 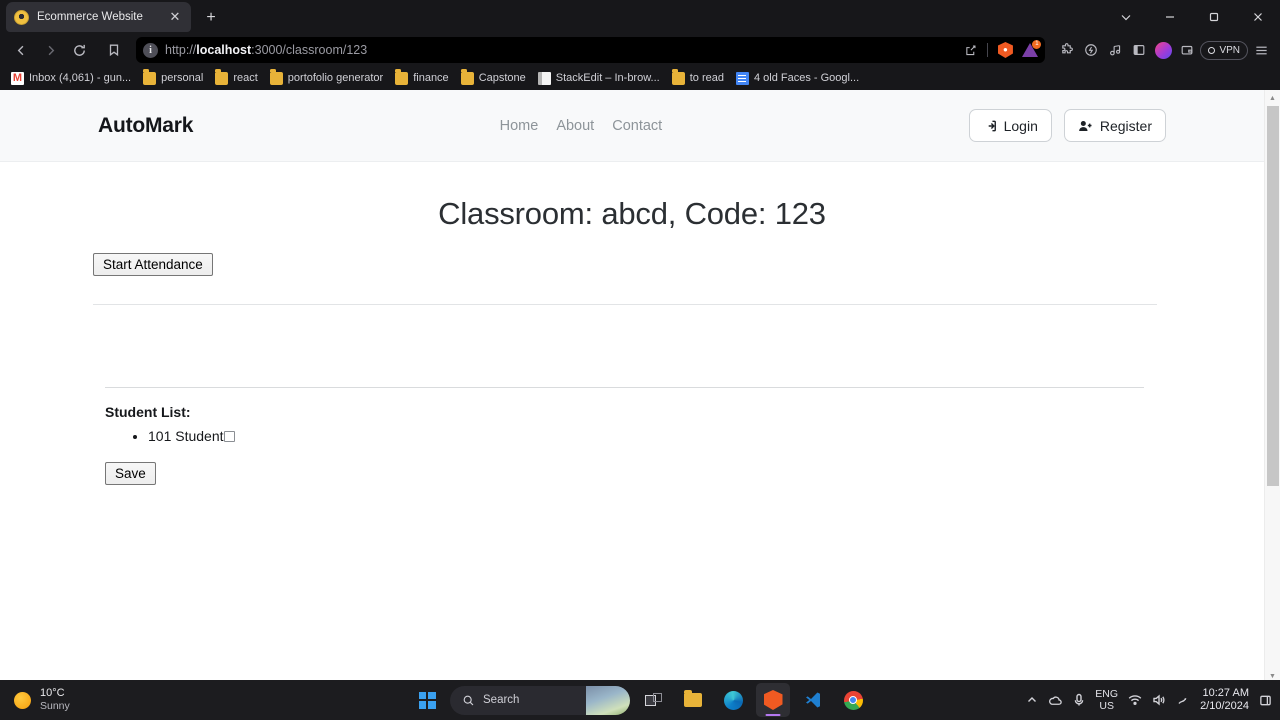 I want to click on chevron-down-icon, so click(x=1126, y=17).